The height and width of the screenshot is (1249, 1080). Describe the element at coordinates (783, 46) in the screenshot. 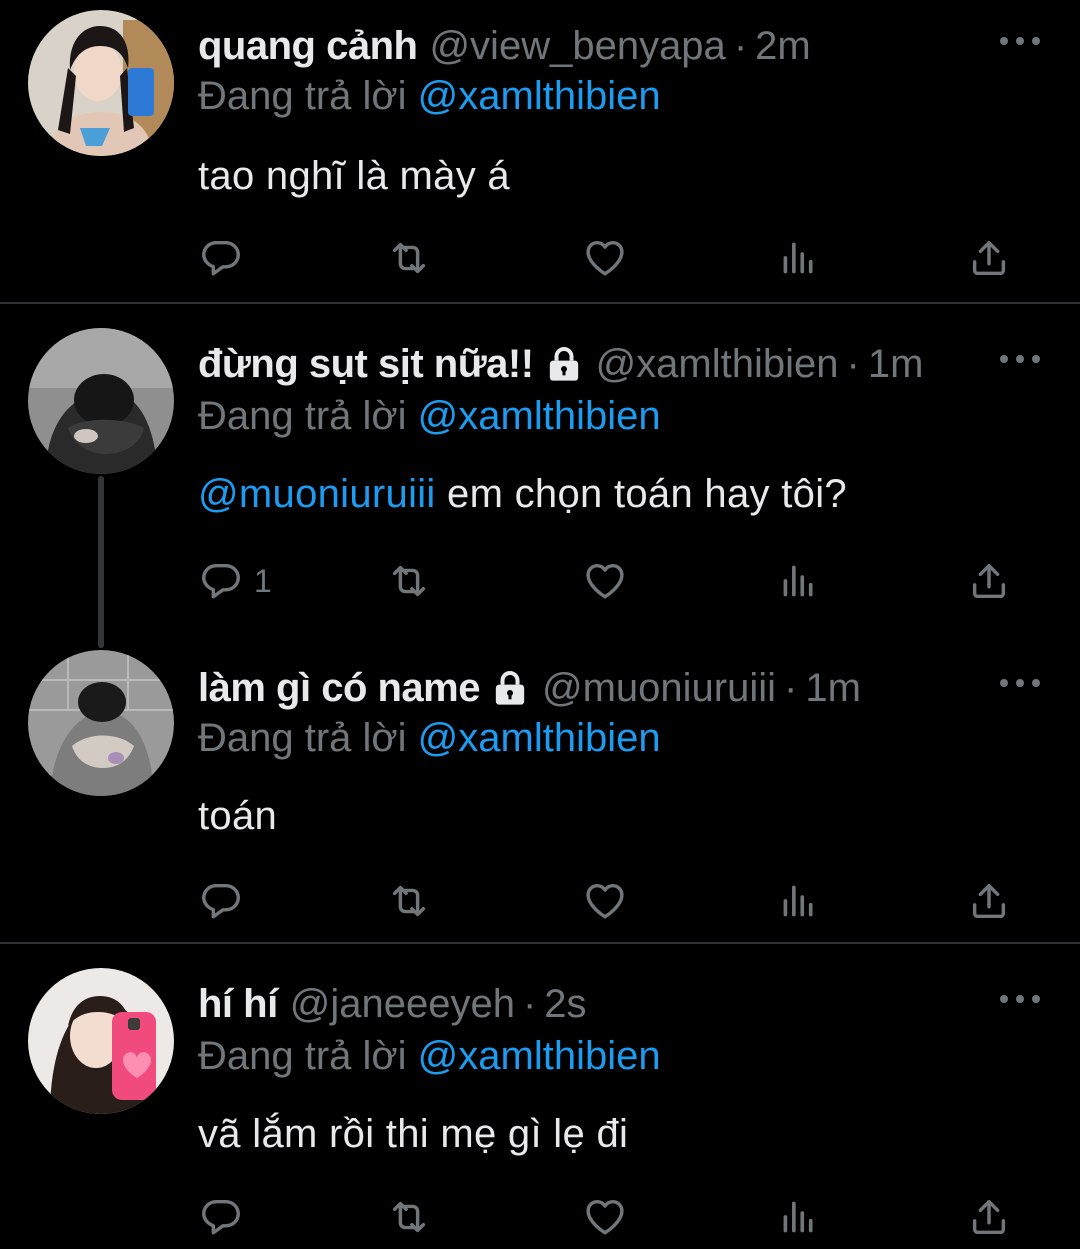

I see `timestamp: 2m` at that location.